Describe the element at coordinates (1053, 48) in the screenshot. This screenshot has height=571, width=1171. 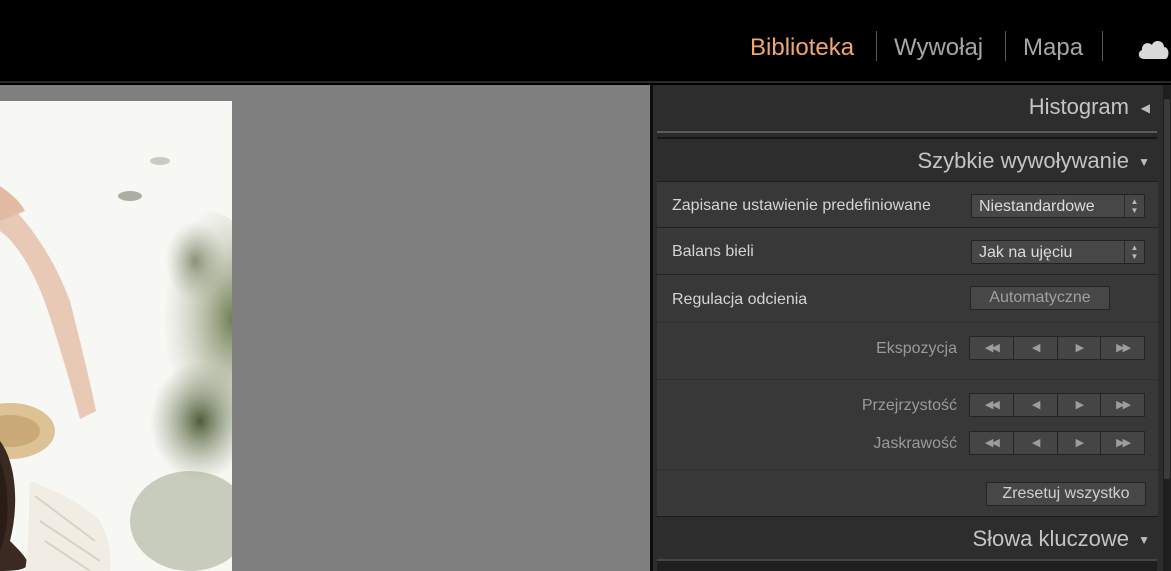
I see `module-mapa: Mapa` at that location.